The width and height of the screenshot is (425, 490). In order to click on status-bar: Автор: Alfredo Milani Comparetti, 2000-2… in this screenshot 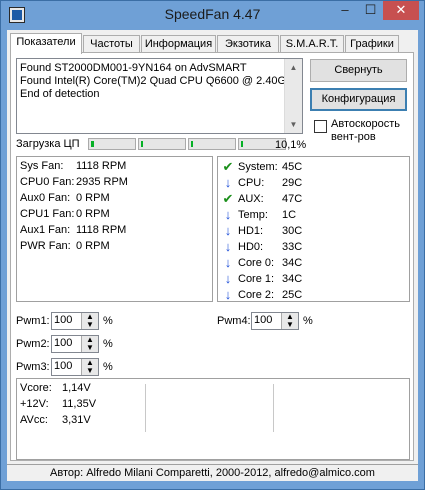, I will do `click(212, 473)`.